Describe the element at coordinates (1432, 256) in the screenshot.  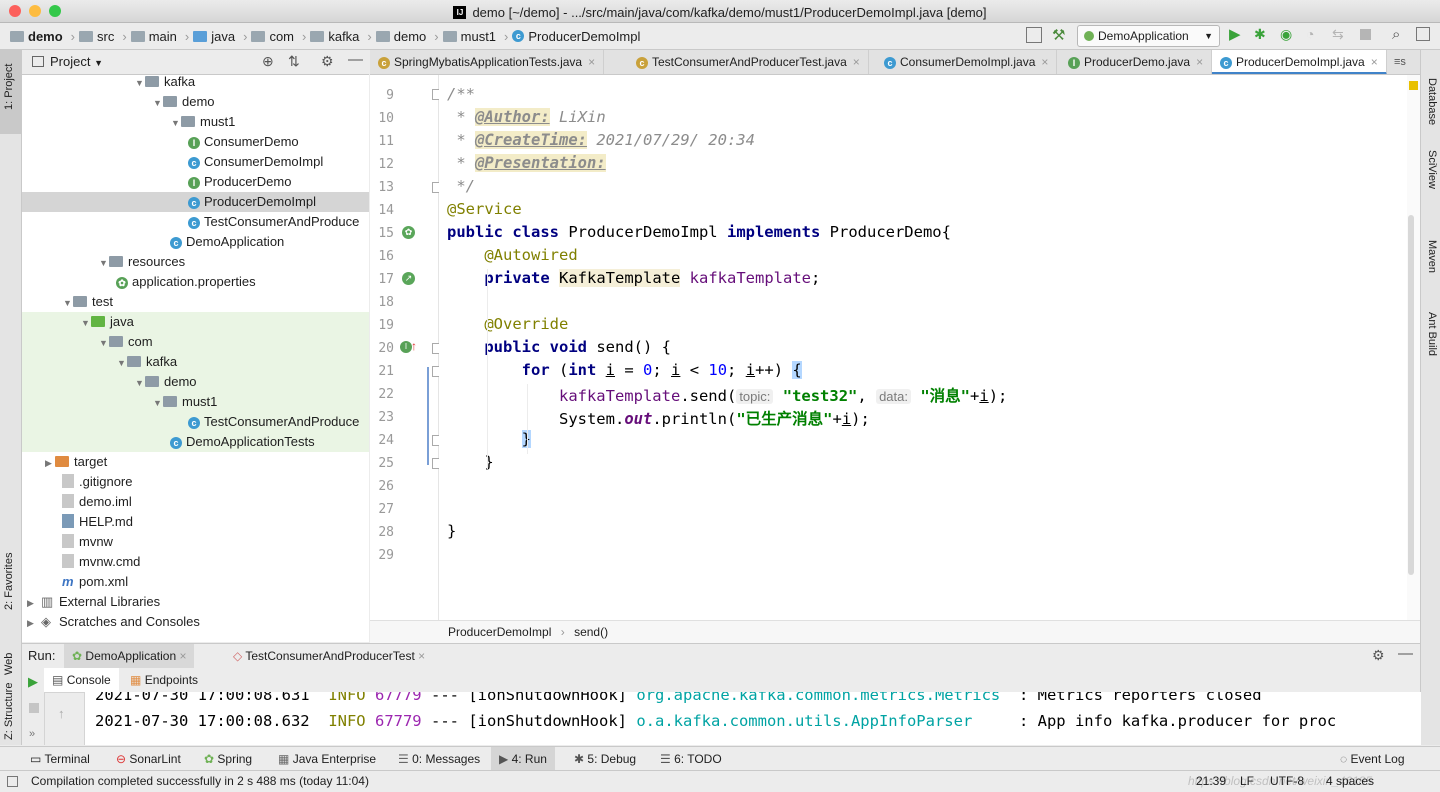
I see `maven-tool-label: Maven` at that location.